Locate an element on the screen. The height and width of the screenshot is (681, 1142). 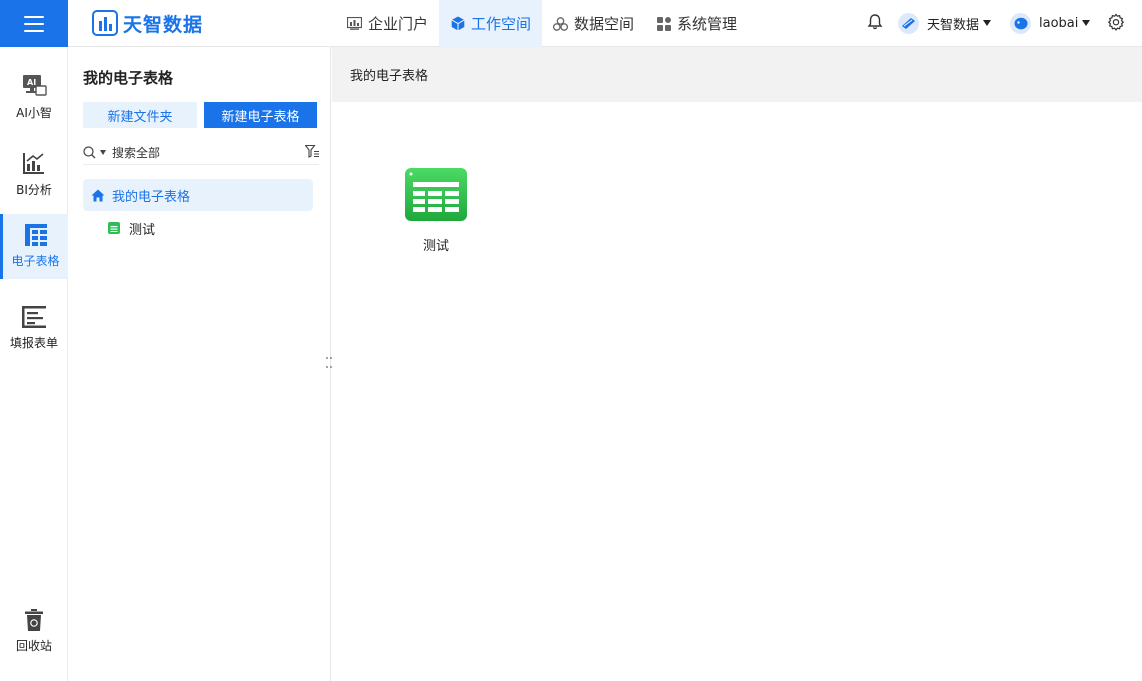
svg-text: AI is located at coordinates (31, 82).